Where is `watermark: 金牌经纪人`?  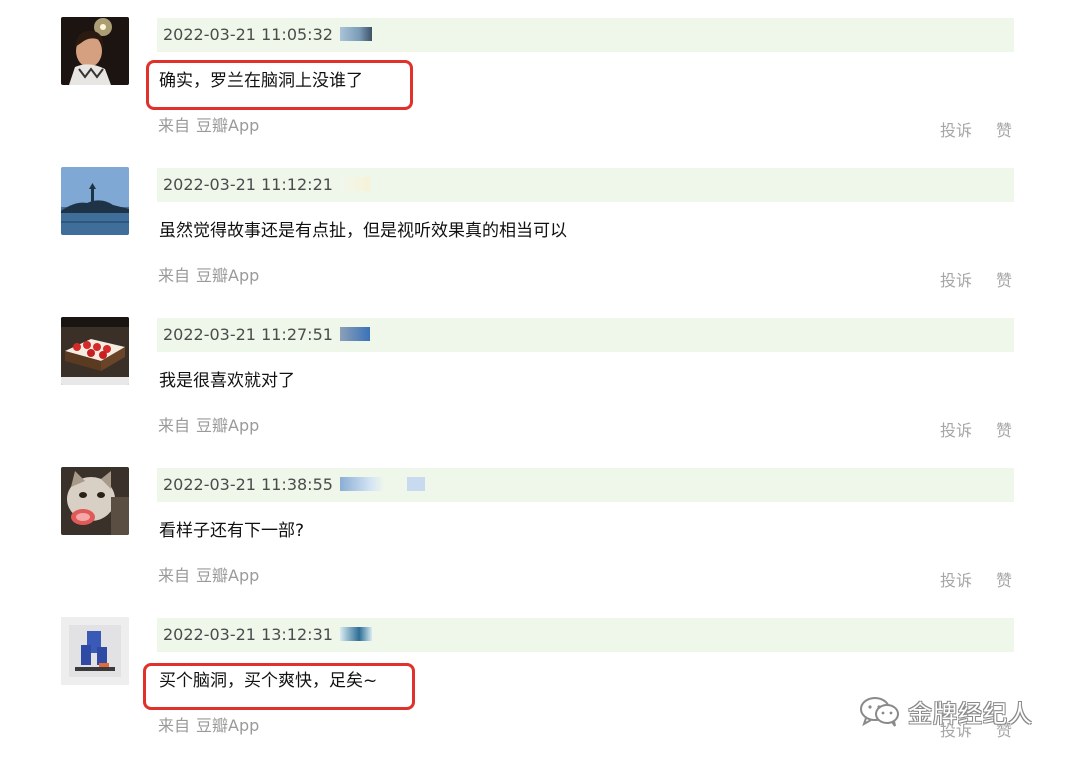
watermark: 金牌经纪人 is located at coordinates (945, 711).